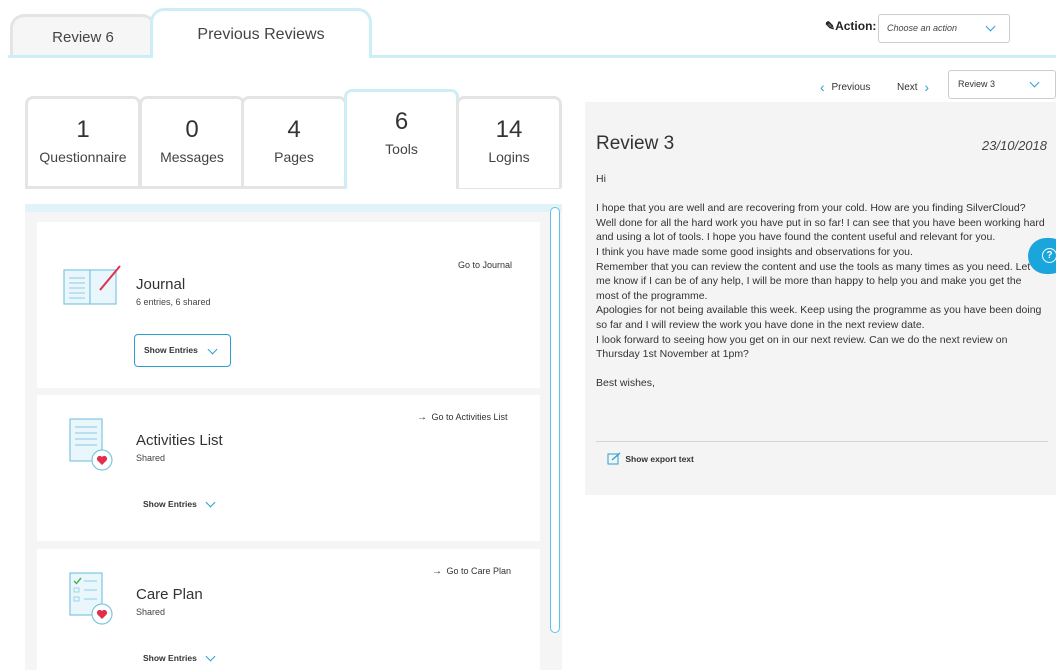 The image size is (1056, 670). What do you see at coordinates (509, 157) in the screenshot?
I see `stat-label: Logins` at bounding box center [509, 157].